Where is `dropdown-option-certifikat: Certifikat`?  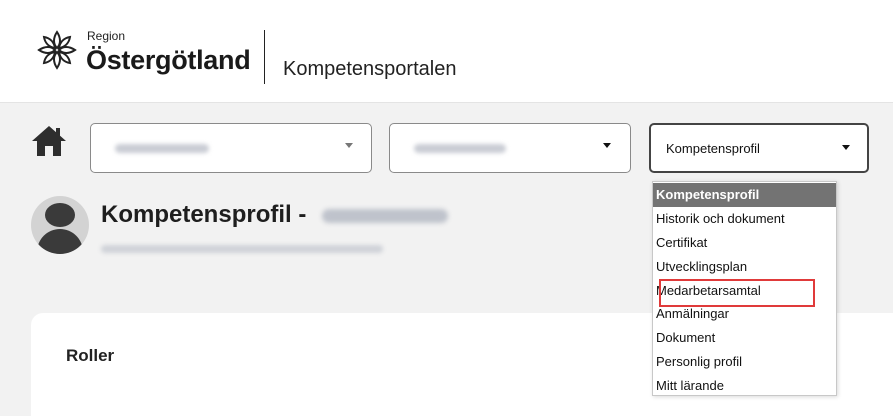 dropdown-option-certifikat: Certifikat is located at coordinates (744, 243).